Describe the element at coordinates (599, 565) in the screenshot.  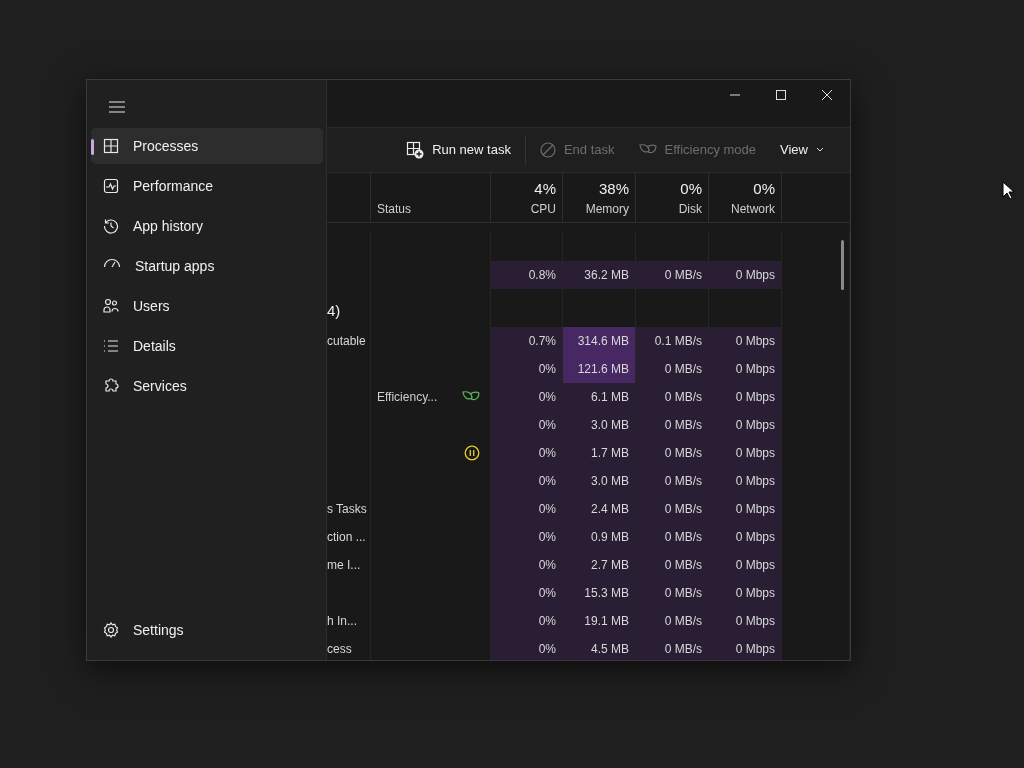
I see `table-cell: 2.7 MB` at that location.